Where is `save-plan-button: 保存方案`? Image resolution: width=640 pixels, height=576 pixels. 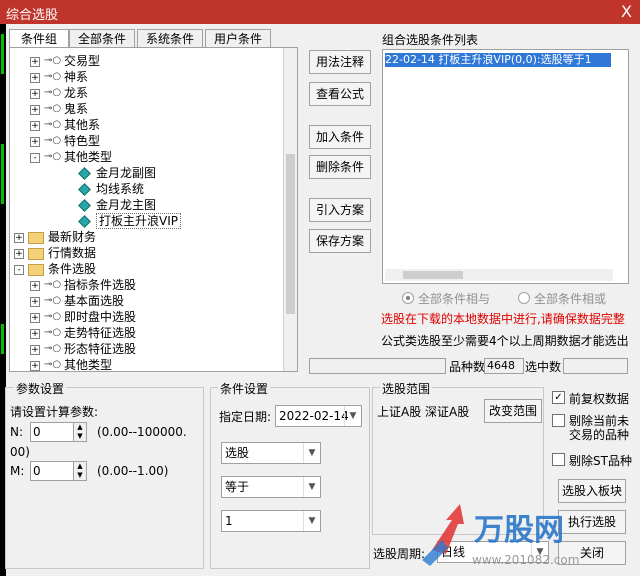
save-plan-button: 保存方案 is located at coordinates (340, 241).